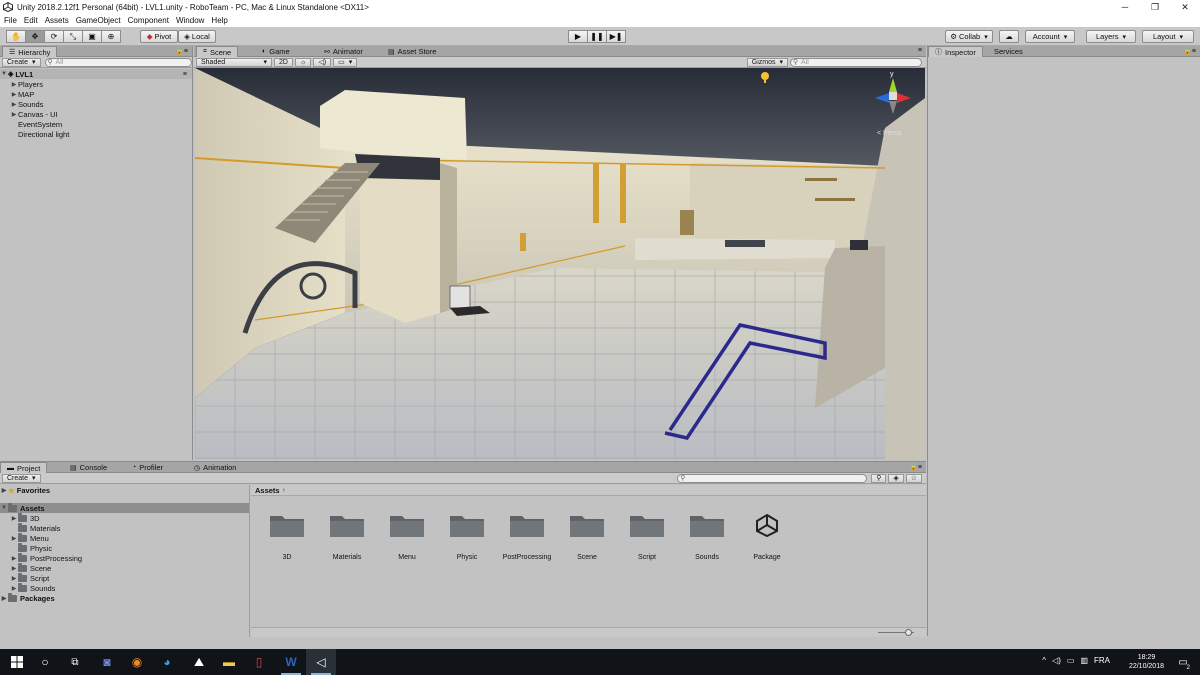 This screenshot has width=1200, height=675. Describe the element at coordinates (259, 662) in the screenshot. I see `taskbar-media: ▯` at that location.